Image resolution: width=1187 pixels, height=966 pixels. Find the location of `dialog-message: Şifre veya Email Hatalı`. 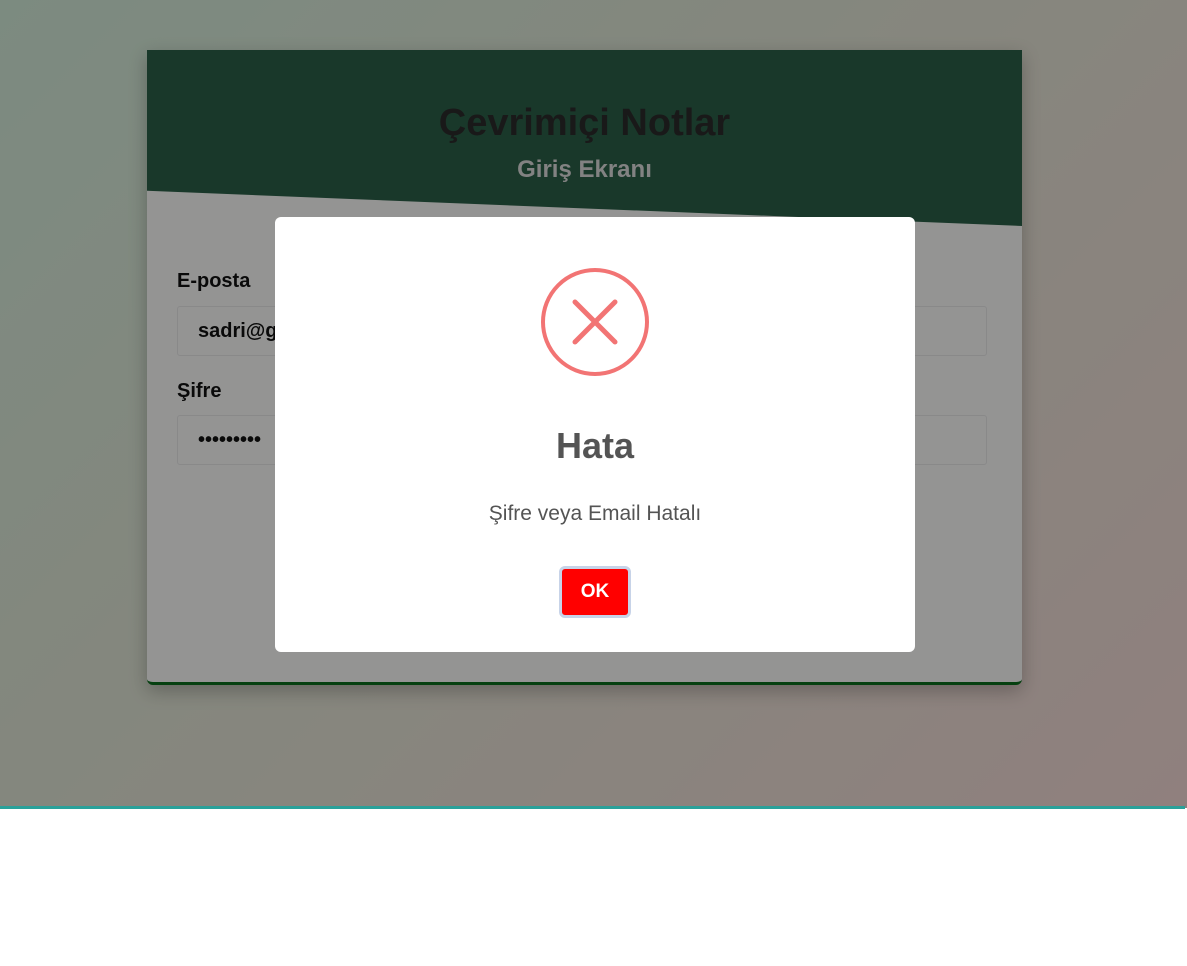

dialog-message: Şifre veya Email Hatalı is located at coordinates (595, 513).